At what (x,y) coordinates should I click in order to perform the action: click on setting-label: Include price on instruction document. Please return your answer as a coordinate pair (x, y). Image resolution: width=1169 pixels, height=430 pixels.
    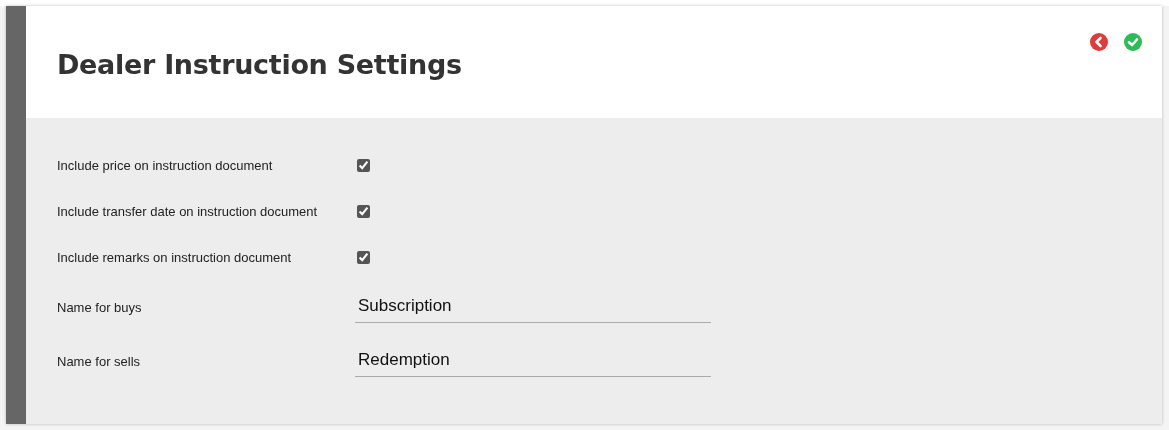
    Looking at the image, I should click on (165, 165).